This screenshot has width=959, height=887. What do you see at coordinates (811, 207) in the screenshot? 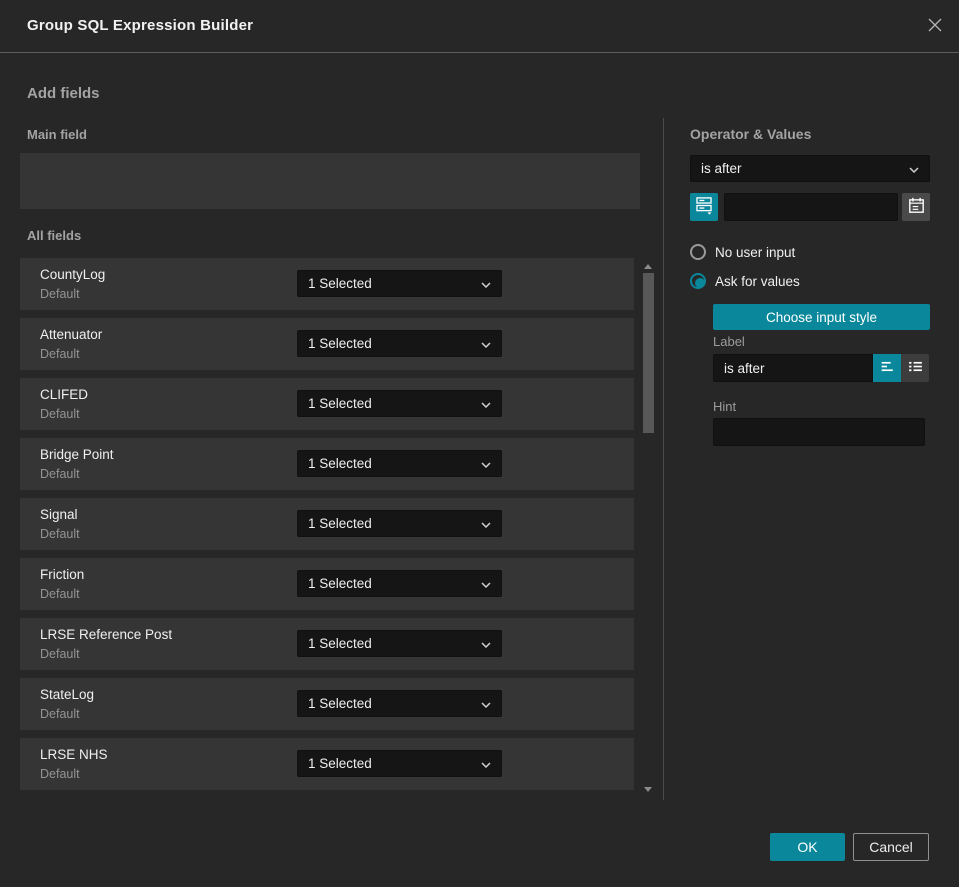
I see `value-input` at bounding box center [811, 207].